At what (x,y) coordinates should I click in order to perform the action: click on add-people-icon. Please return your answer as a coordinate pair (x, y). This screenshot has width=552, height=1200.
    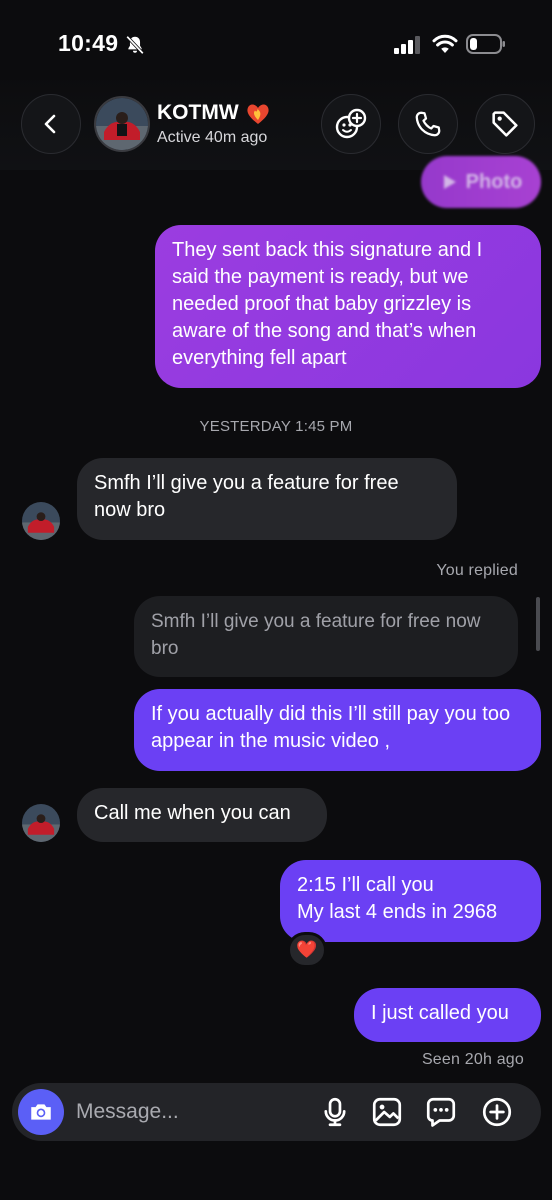
    Looking at the image, I should click on (351, 123).